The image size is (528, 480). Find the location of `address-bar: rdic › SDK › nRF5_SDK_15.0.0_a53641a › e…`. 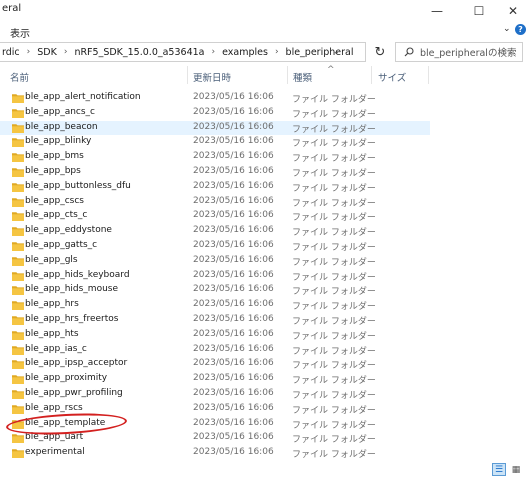

address-bar: rdic › SDK › nRF5_SDK_15.0.0_a53641a › e… is located at coordinates (183, 52).